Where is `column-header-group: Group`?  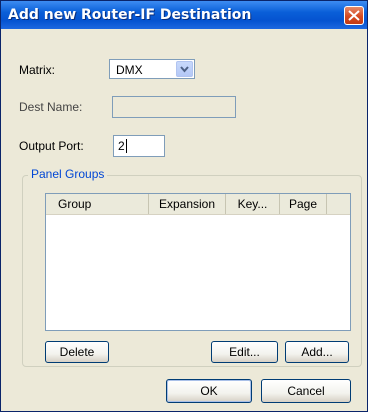
column-header-group: Group is located at coordinates (97, 204).